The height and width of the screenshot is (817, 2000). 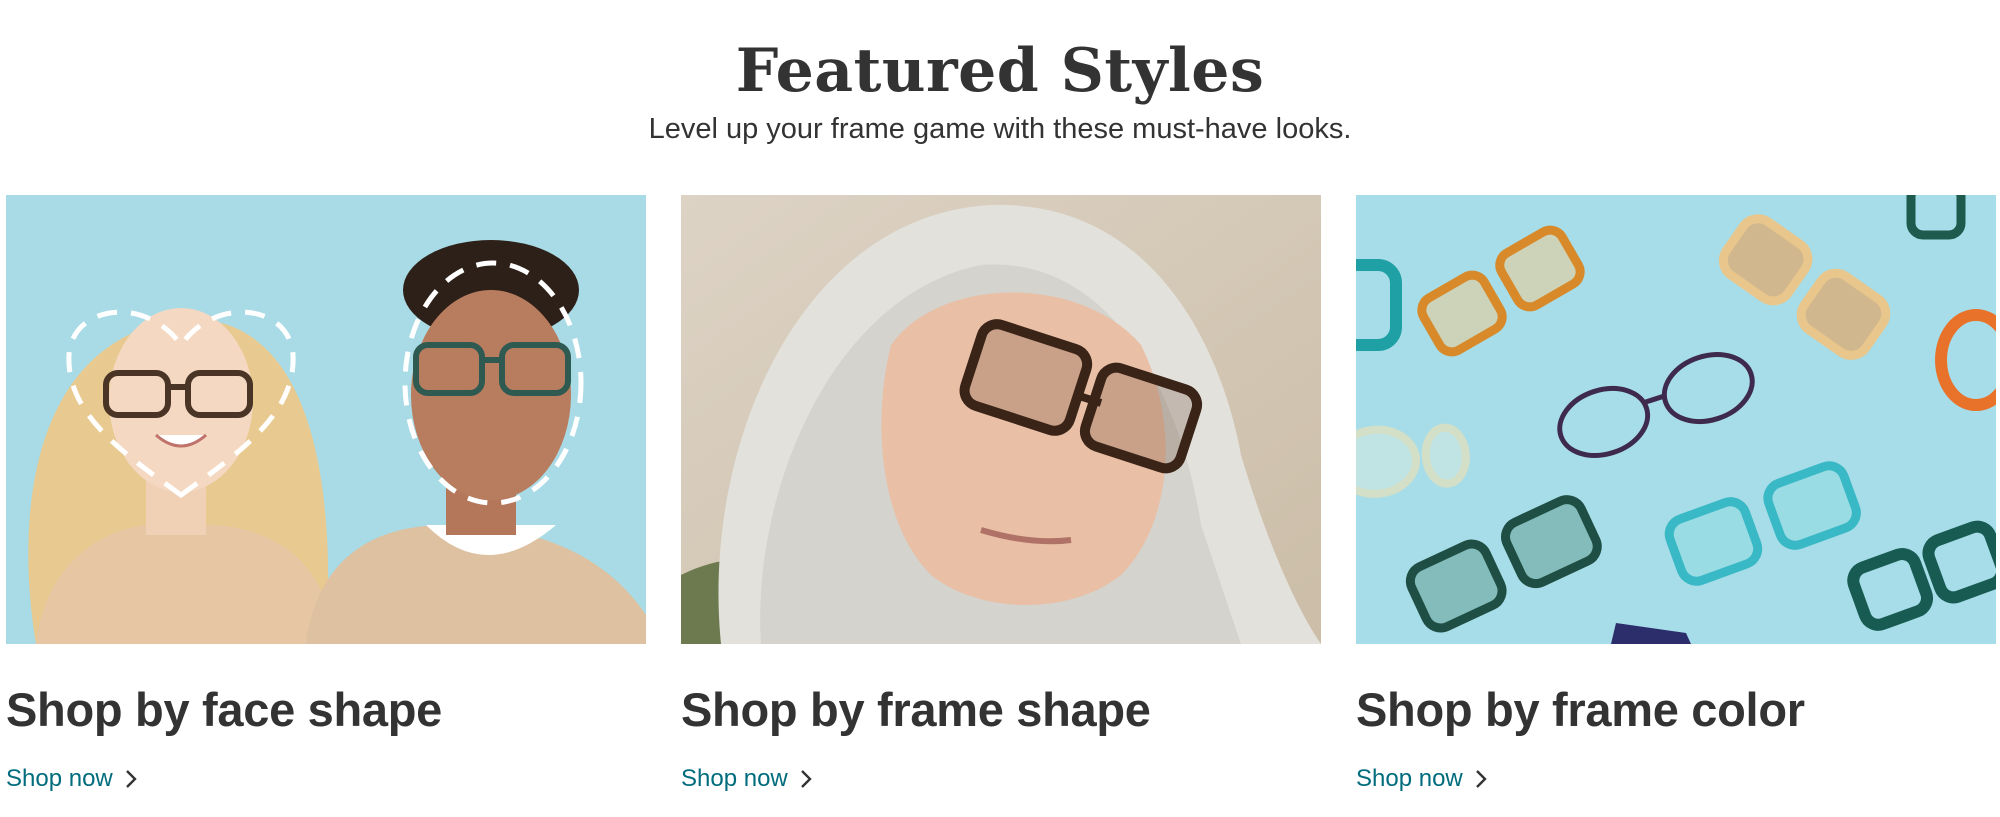 I want to click on card-title: Shop by frame color, so click(x=1580, y=709).